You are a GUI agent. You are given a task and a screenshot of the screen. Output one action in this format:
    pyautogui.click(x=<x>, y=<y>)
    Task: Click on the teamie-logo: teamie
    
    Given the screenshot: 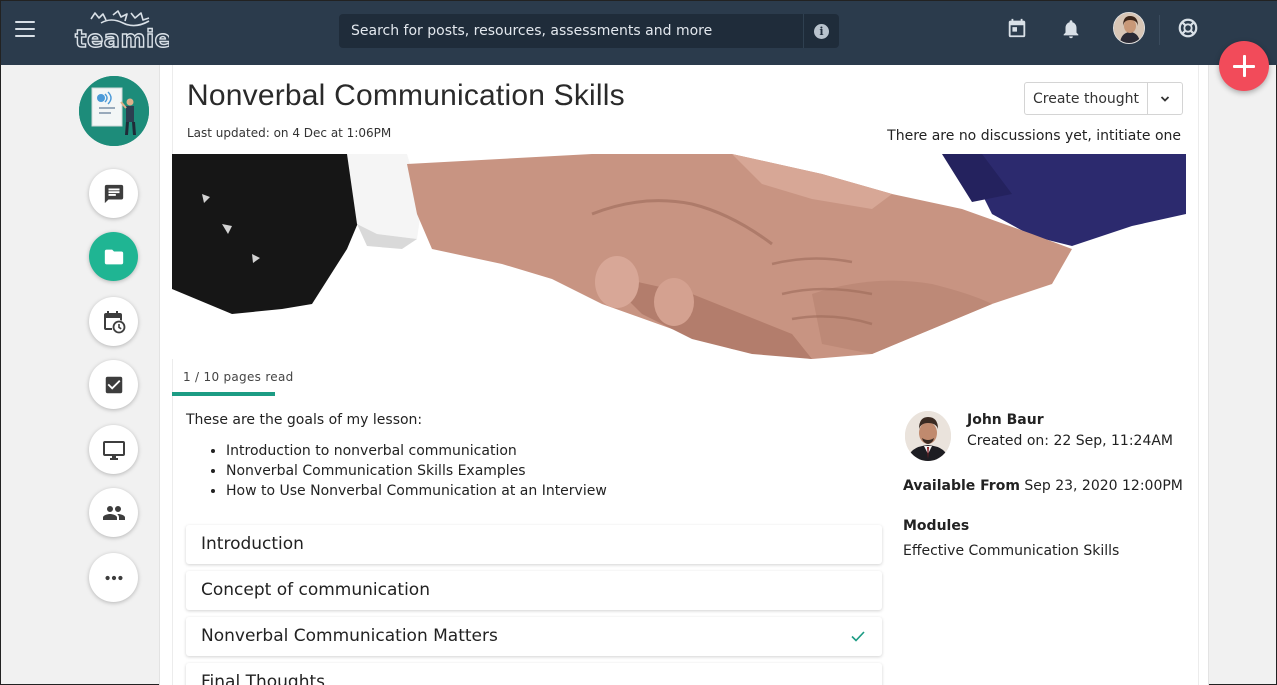 What is the action you would take?
    pyautogui.click(x=121, y=30)
    